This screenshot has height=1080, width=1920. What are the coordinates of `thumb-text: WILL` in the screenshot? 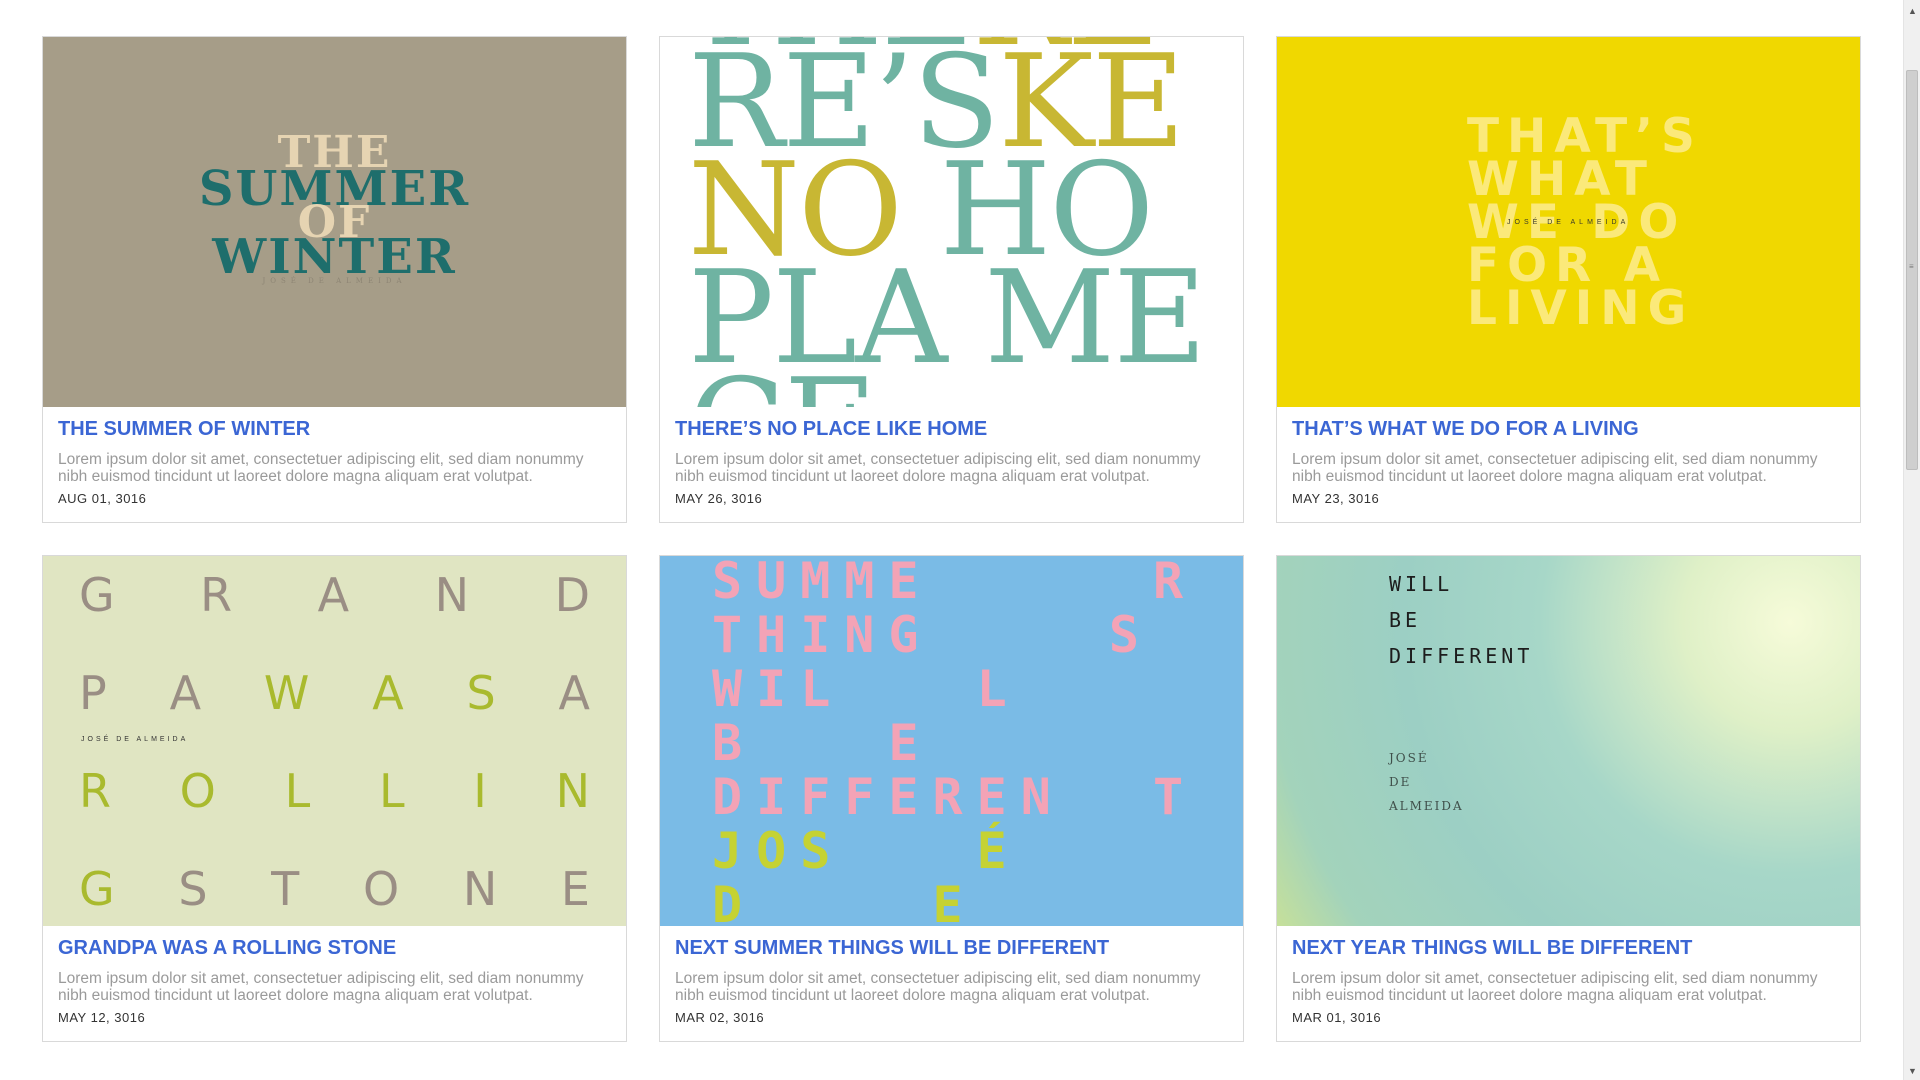 It's located at (1421, 584).